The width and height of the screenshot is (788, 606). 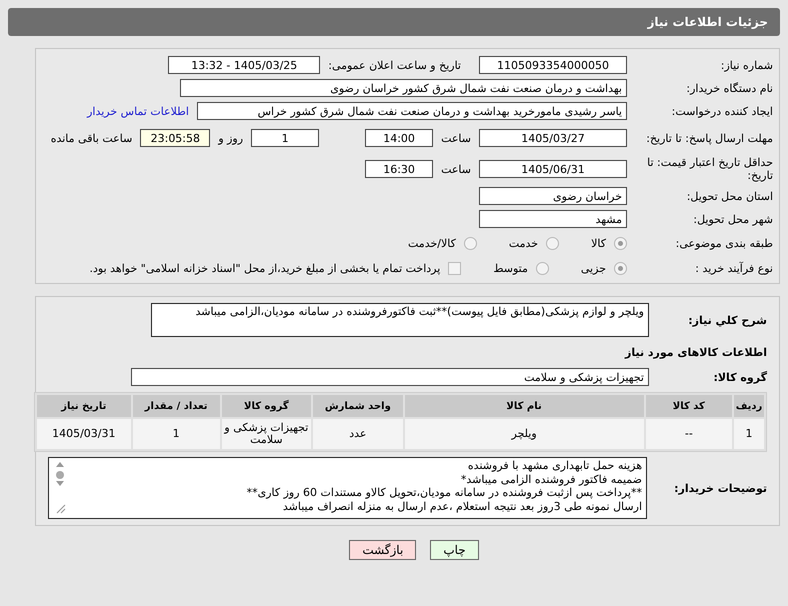 I want to click on field-label: ایجاد کننده درخواست:, so click(x=721, y=111).